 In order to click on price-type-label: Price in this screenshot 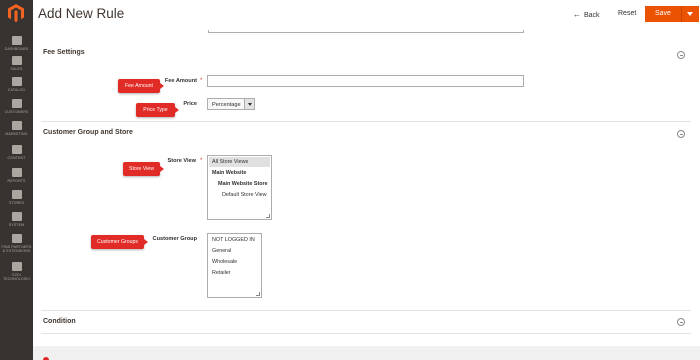, I will do `click(190, 104)`.